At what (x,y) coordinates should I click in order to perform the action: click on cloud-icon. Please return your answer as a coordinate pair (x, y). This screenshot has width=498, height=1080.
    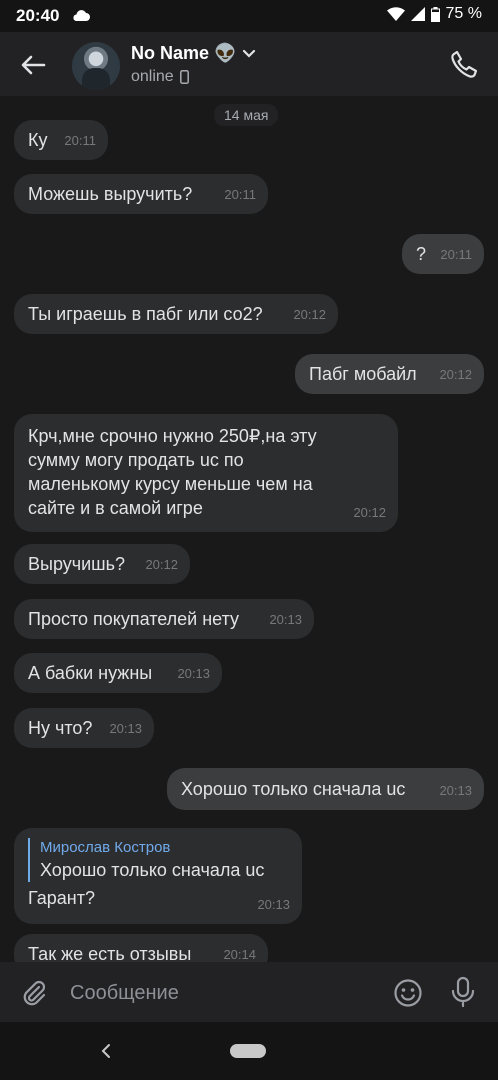
    Looking at the image, I should click on (81, 15).